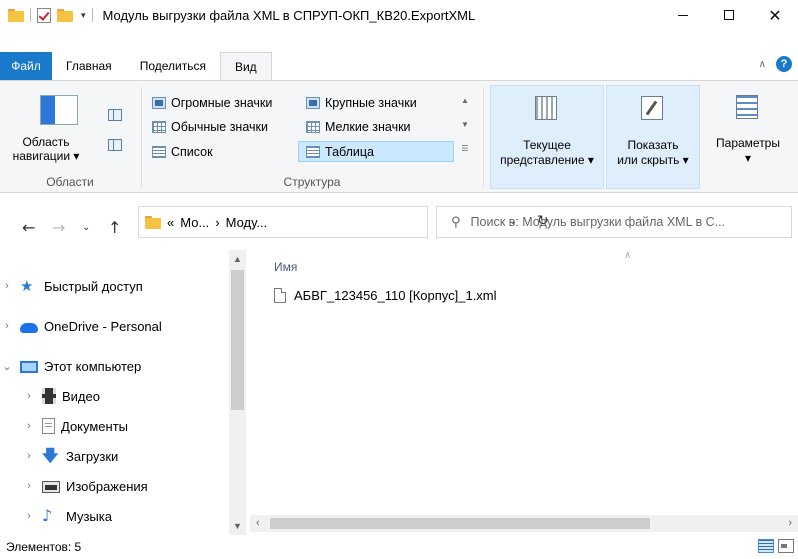  I want to click on panes-group-label: Области, so click(70, 182).